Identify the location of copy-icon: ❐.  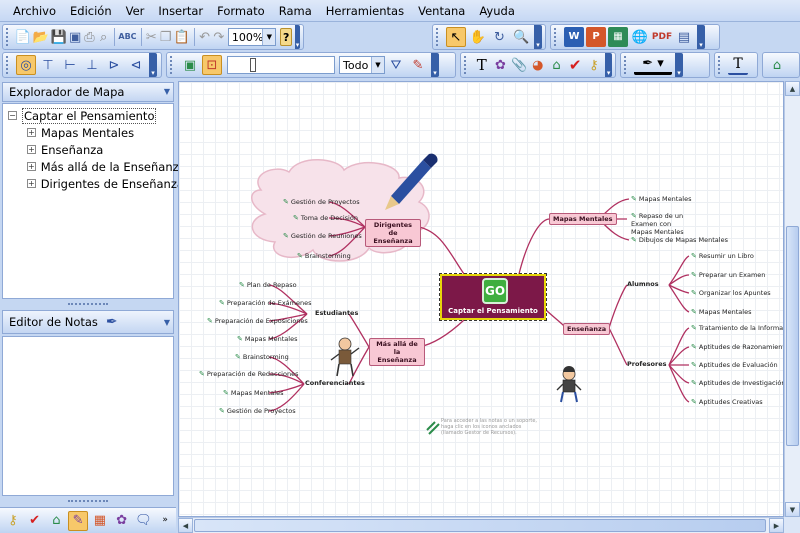
(165, 37).